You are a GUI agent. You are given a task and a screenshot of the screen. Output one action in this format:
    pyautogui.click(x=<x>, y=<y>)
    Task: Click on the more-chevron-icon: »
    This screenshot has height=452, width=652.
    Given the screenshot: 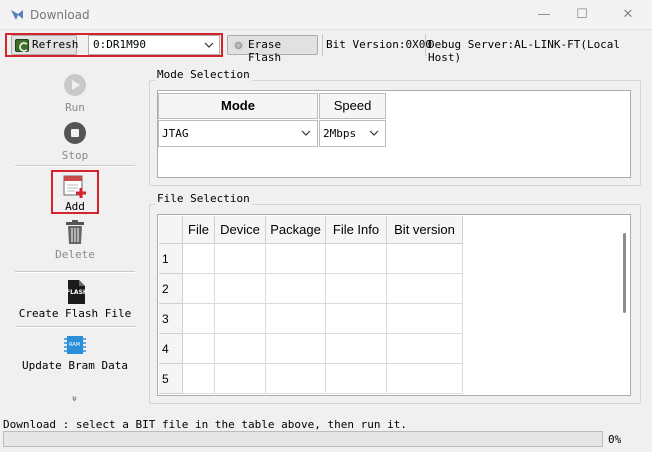 What is the action you would take?
    pyautogui.click(x=74, y=398)
    